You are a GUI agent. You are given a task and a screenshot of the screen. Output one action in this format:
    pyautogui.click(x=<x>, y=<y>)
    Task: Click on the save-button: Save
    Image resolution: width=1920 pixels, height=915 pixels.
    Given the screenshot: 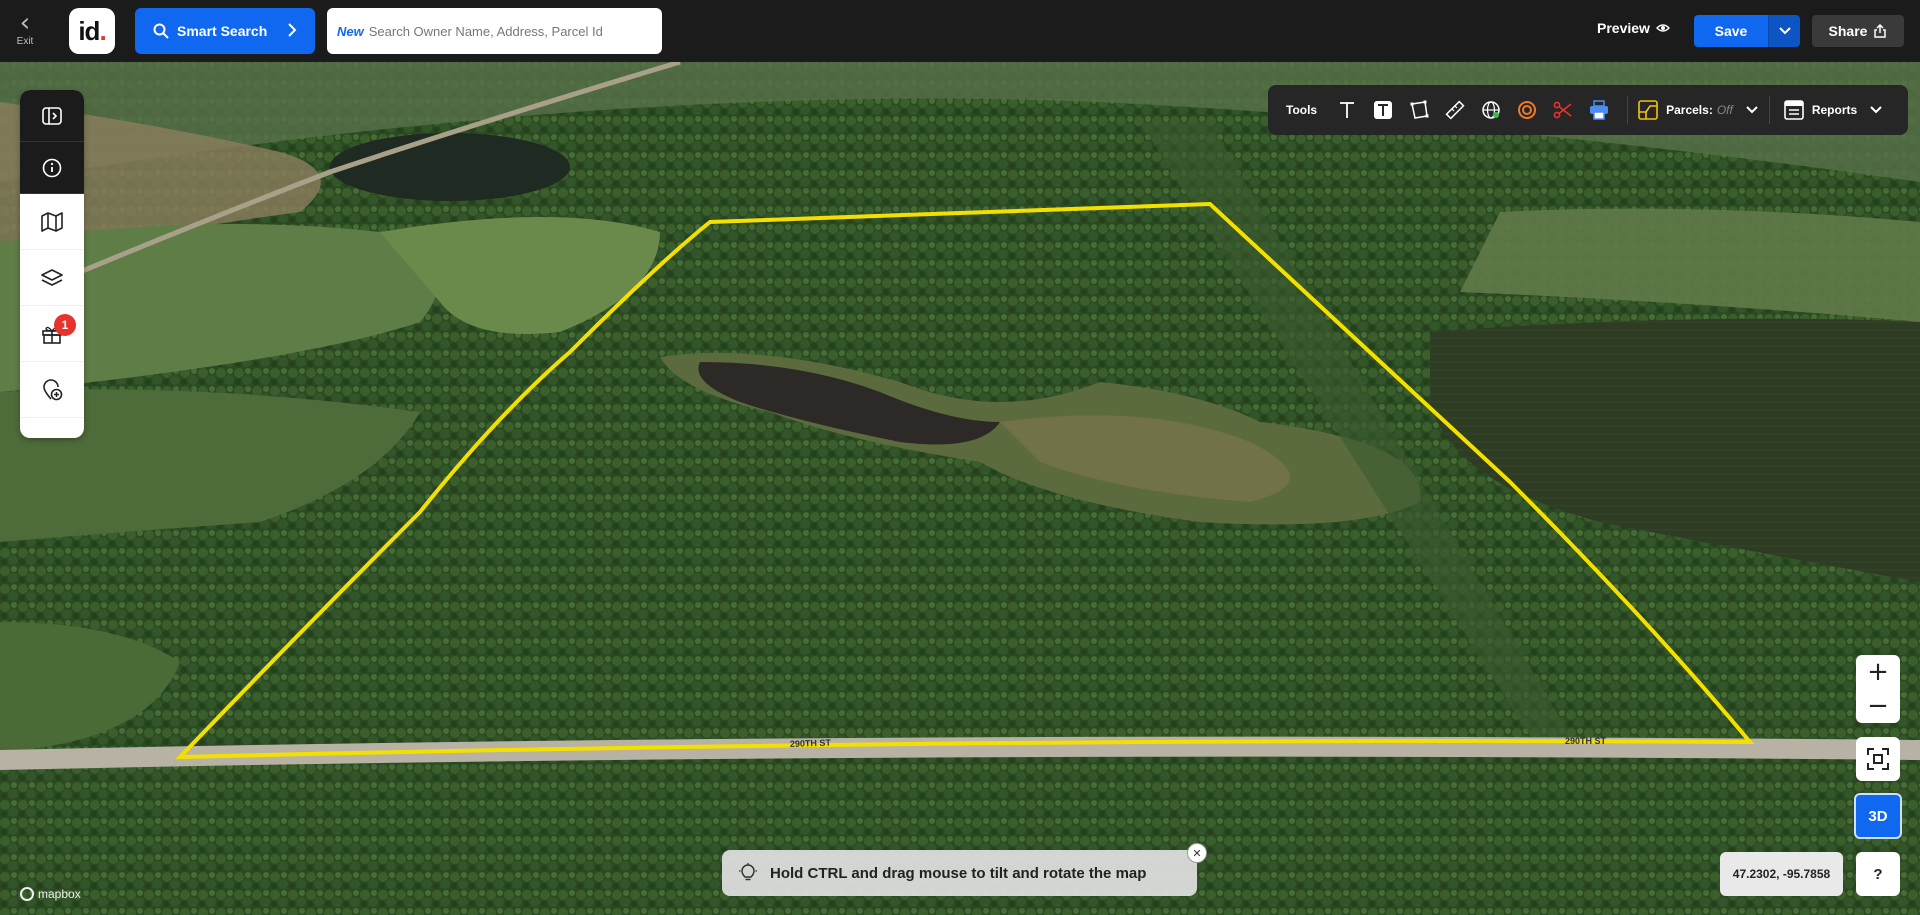 What is the action you would take?
    pyautogui.click(x=1731, y=31)
    